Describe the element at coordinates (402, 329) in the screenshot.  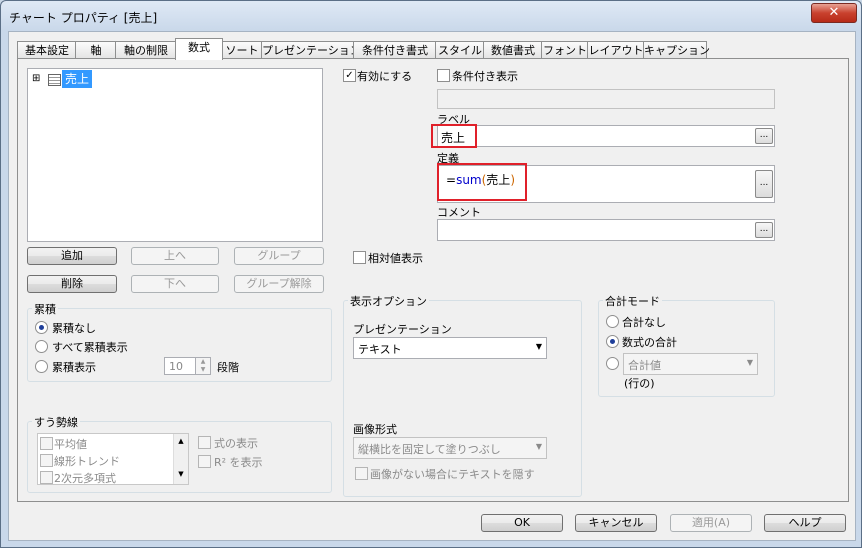
I see `presentation-label: プレゼンテーション` at that location.